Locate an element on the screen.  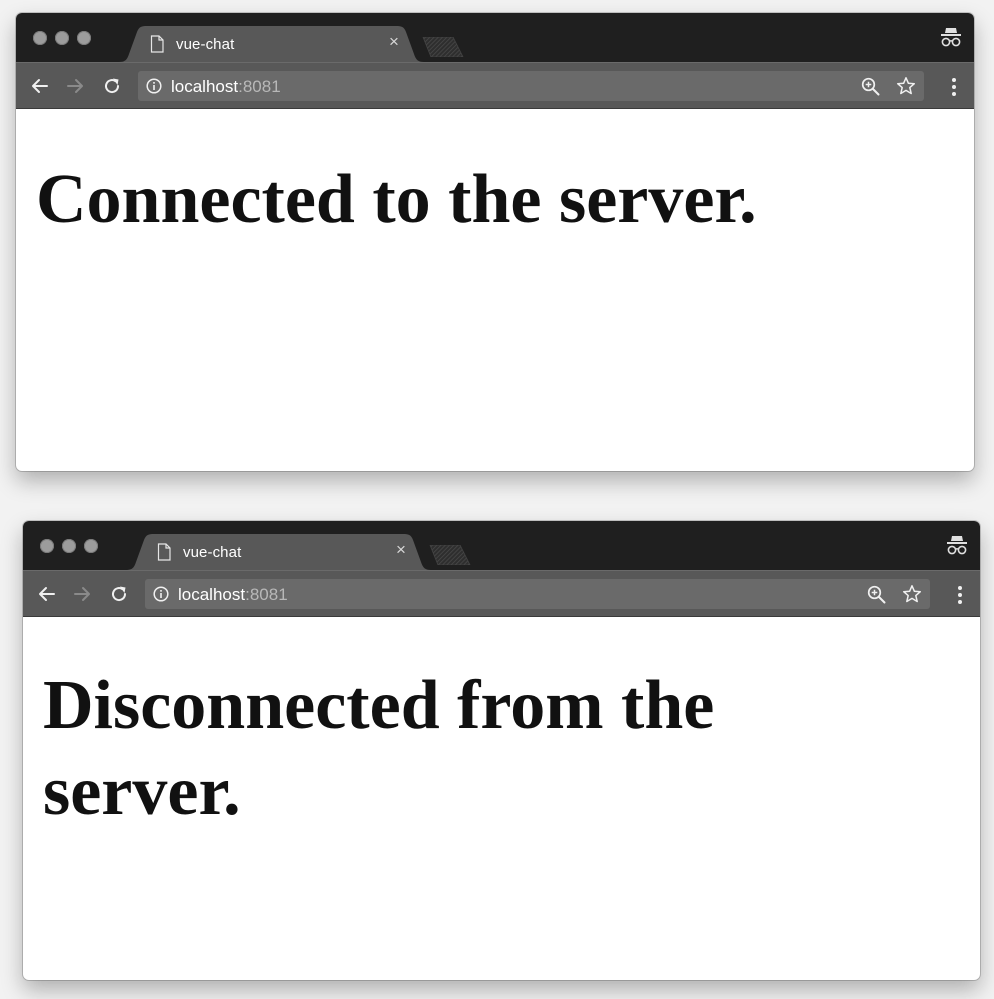
status-heading: Disconnected from the server. is located at coordinates (379, 748).